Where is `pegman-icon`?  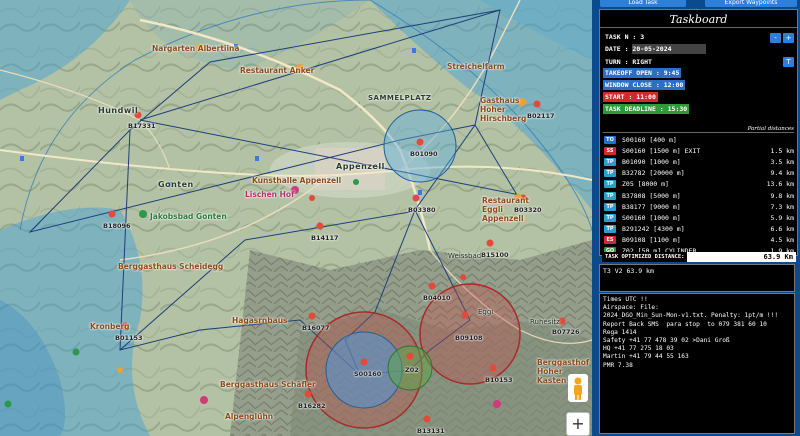
pegman-icon is located at coordinates (578, 388).